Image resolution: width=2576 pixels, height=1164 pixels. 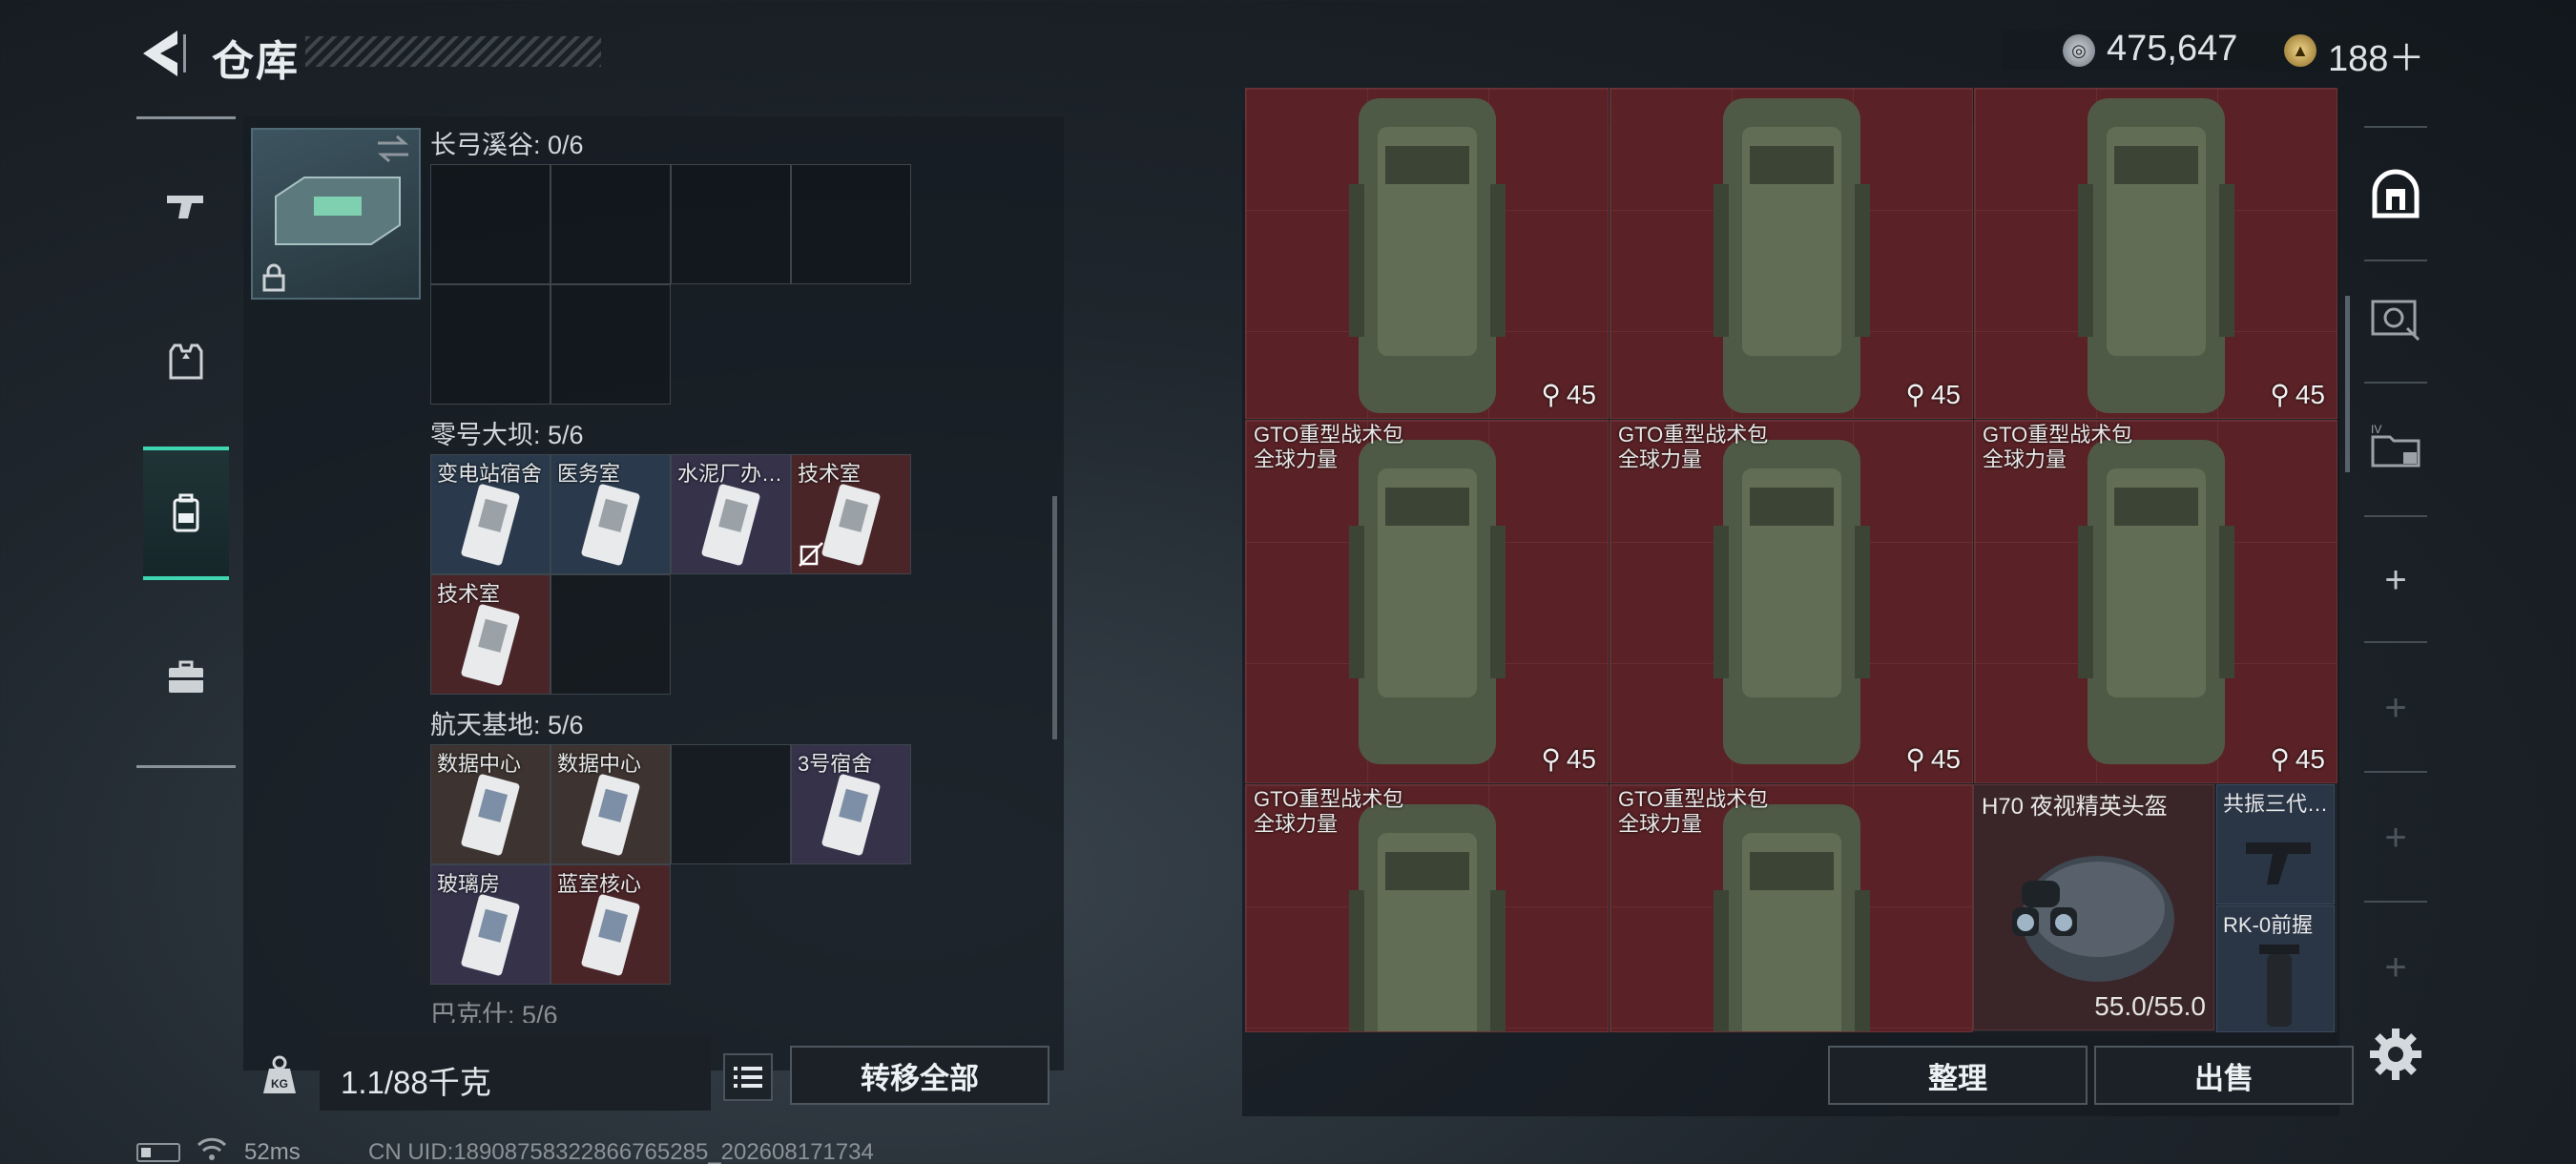 I want to click on slot-grid, so click(x=670, y=285).